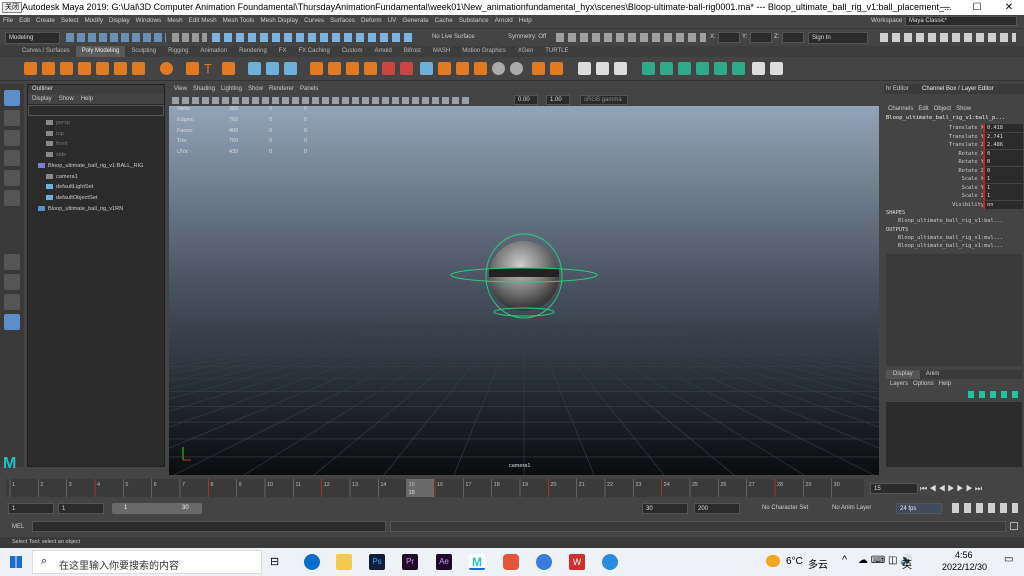 The image size is (1024, 576). What do you see at coordinates (954, 170) in the screenshot?
I see `channel-row: Rotate Z0` at bounding box center [954, 170].